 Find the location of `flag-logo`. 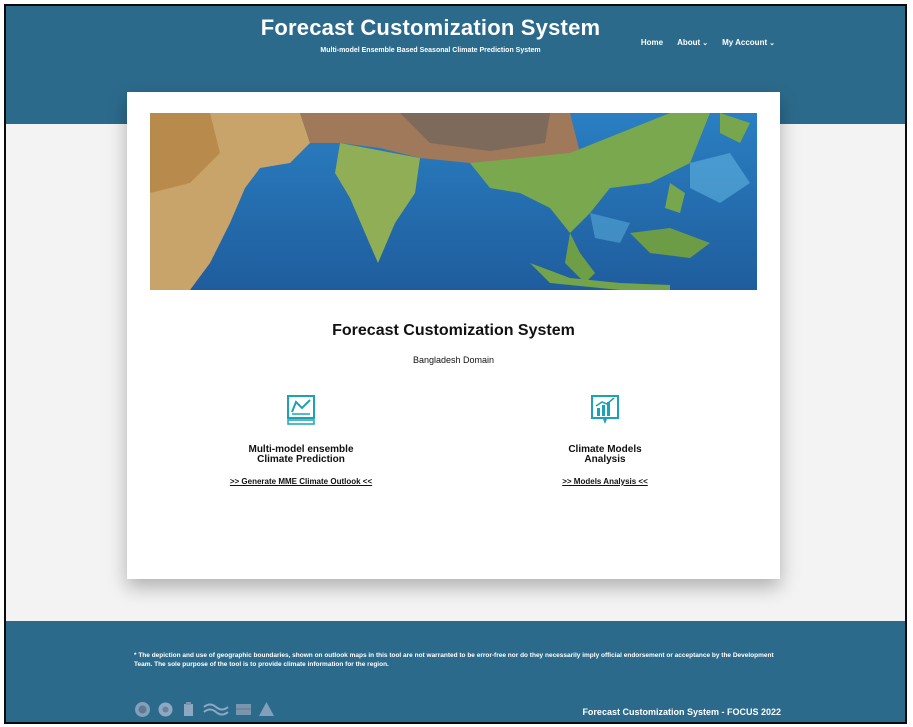

flag-logo is located at coordinates (243, 709).